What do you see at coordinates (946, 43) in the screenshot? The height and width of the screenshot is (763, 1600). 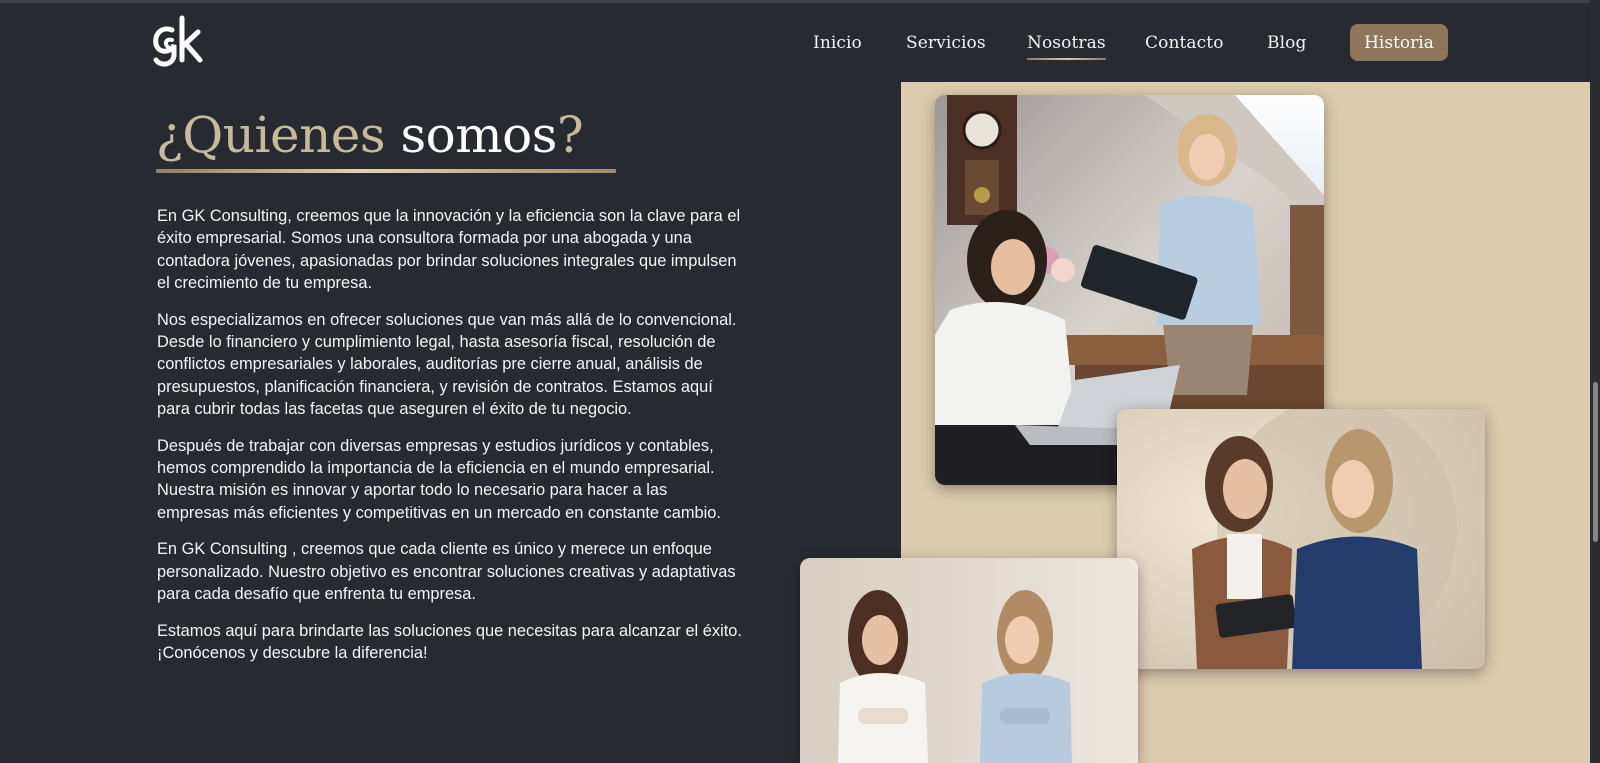 I see `nav-servicios: Servicios` at bounding box center [946, 43].